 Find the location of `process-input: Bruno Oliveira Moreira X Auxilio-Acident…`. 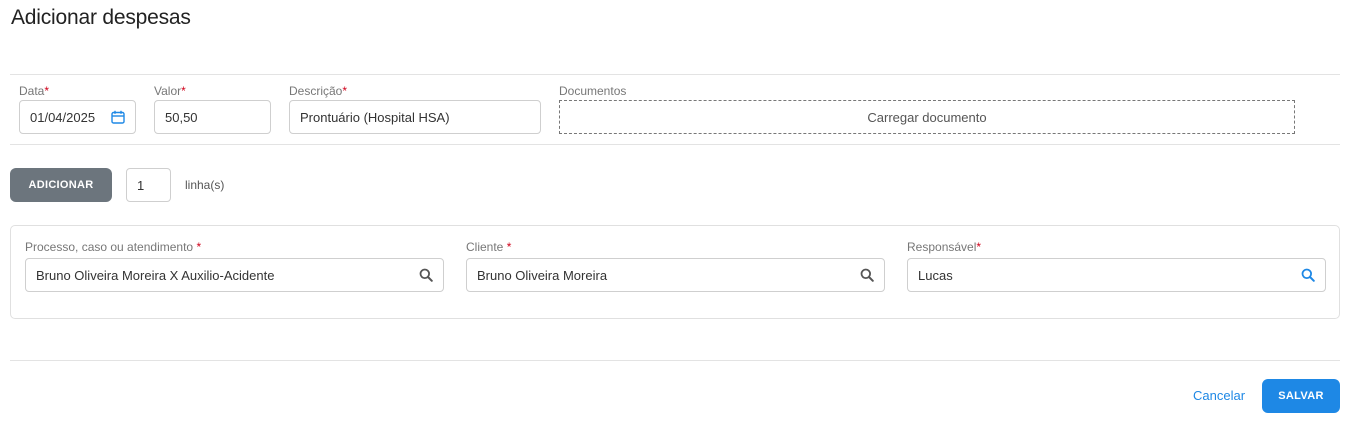

process-input: Bruno Oliveira Moreira X Auxilio-Acident… is located at coordinates (234, 275).